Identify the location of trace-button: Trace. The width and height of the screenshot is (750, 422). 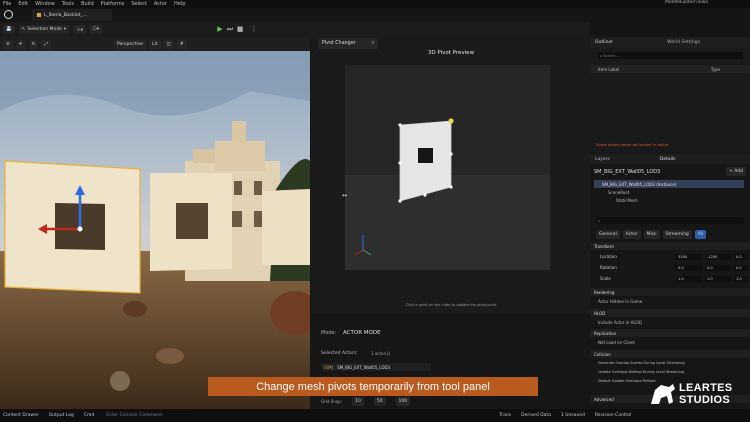
(505, 415).